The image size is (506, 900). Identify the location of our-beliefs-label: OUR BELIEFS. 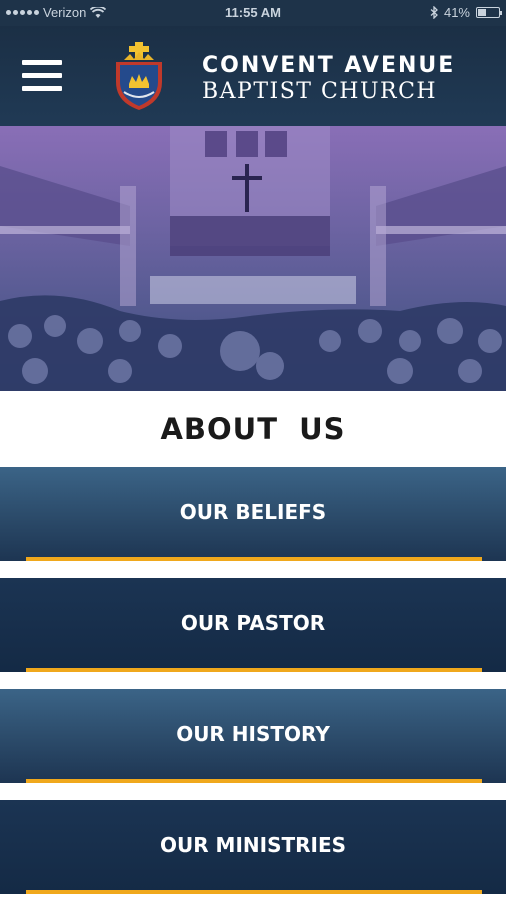
(253, 512).